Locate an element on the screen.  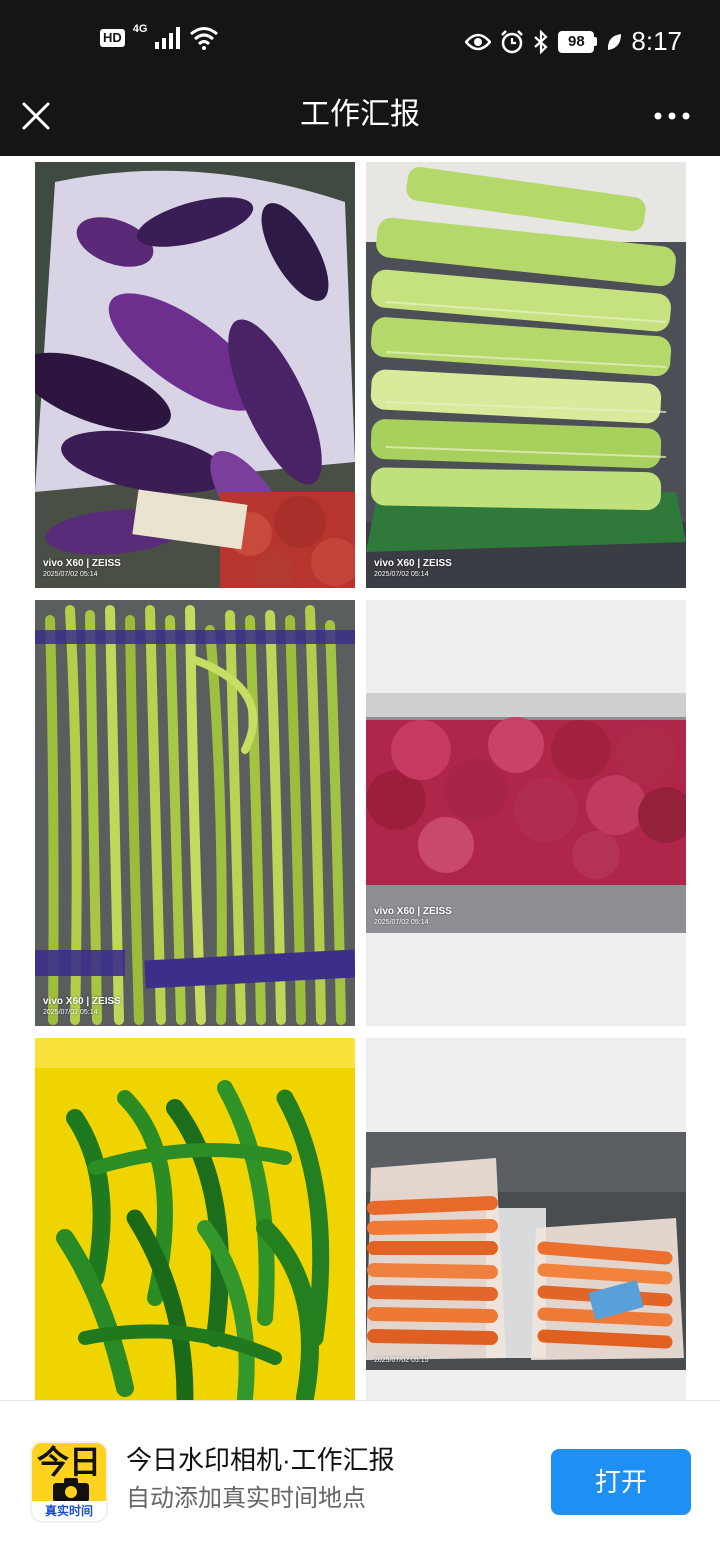
network-type: 4G is located at coordinates (140, 29).